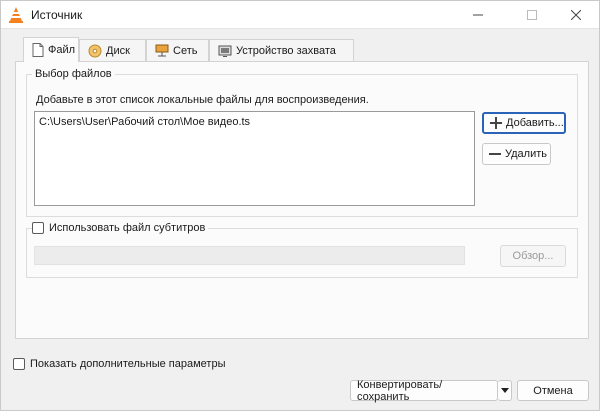  I want to click on cancel-button: Отмена, so click(553, 390).